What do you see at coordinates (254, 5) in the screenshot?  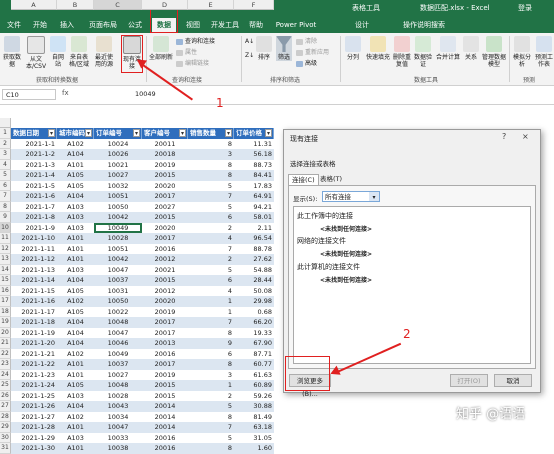 I see `column-header-f: F` at bounding box center [254, 5].